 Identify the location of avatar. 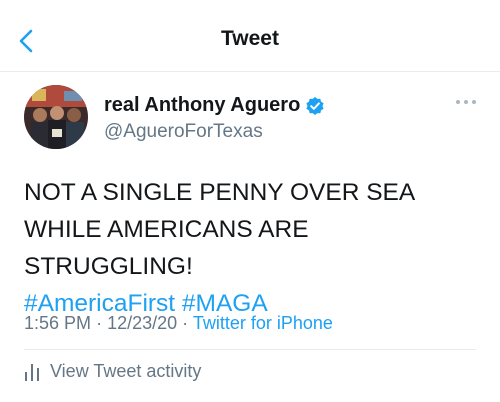
(56, 117).